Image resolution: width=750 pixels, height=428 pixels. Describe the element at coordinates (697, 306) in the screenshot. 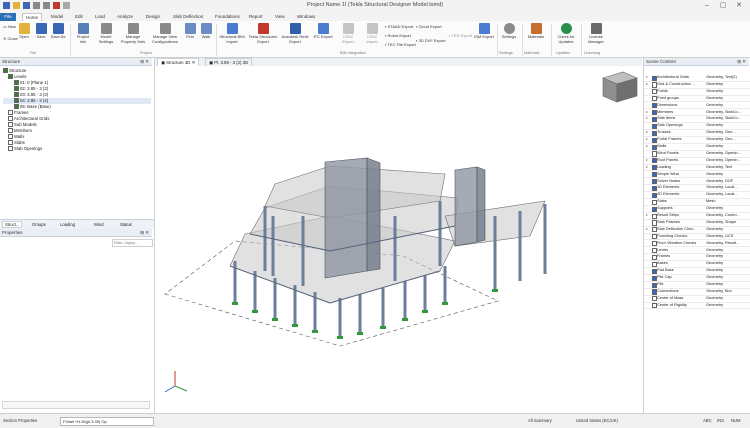

I see `scene-row: Center of Rigidity Geometry` at that location.